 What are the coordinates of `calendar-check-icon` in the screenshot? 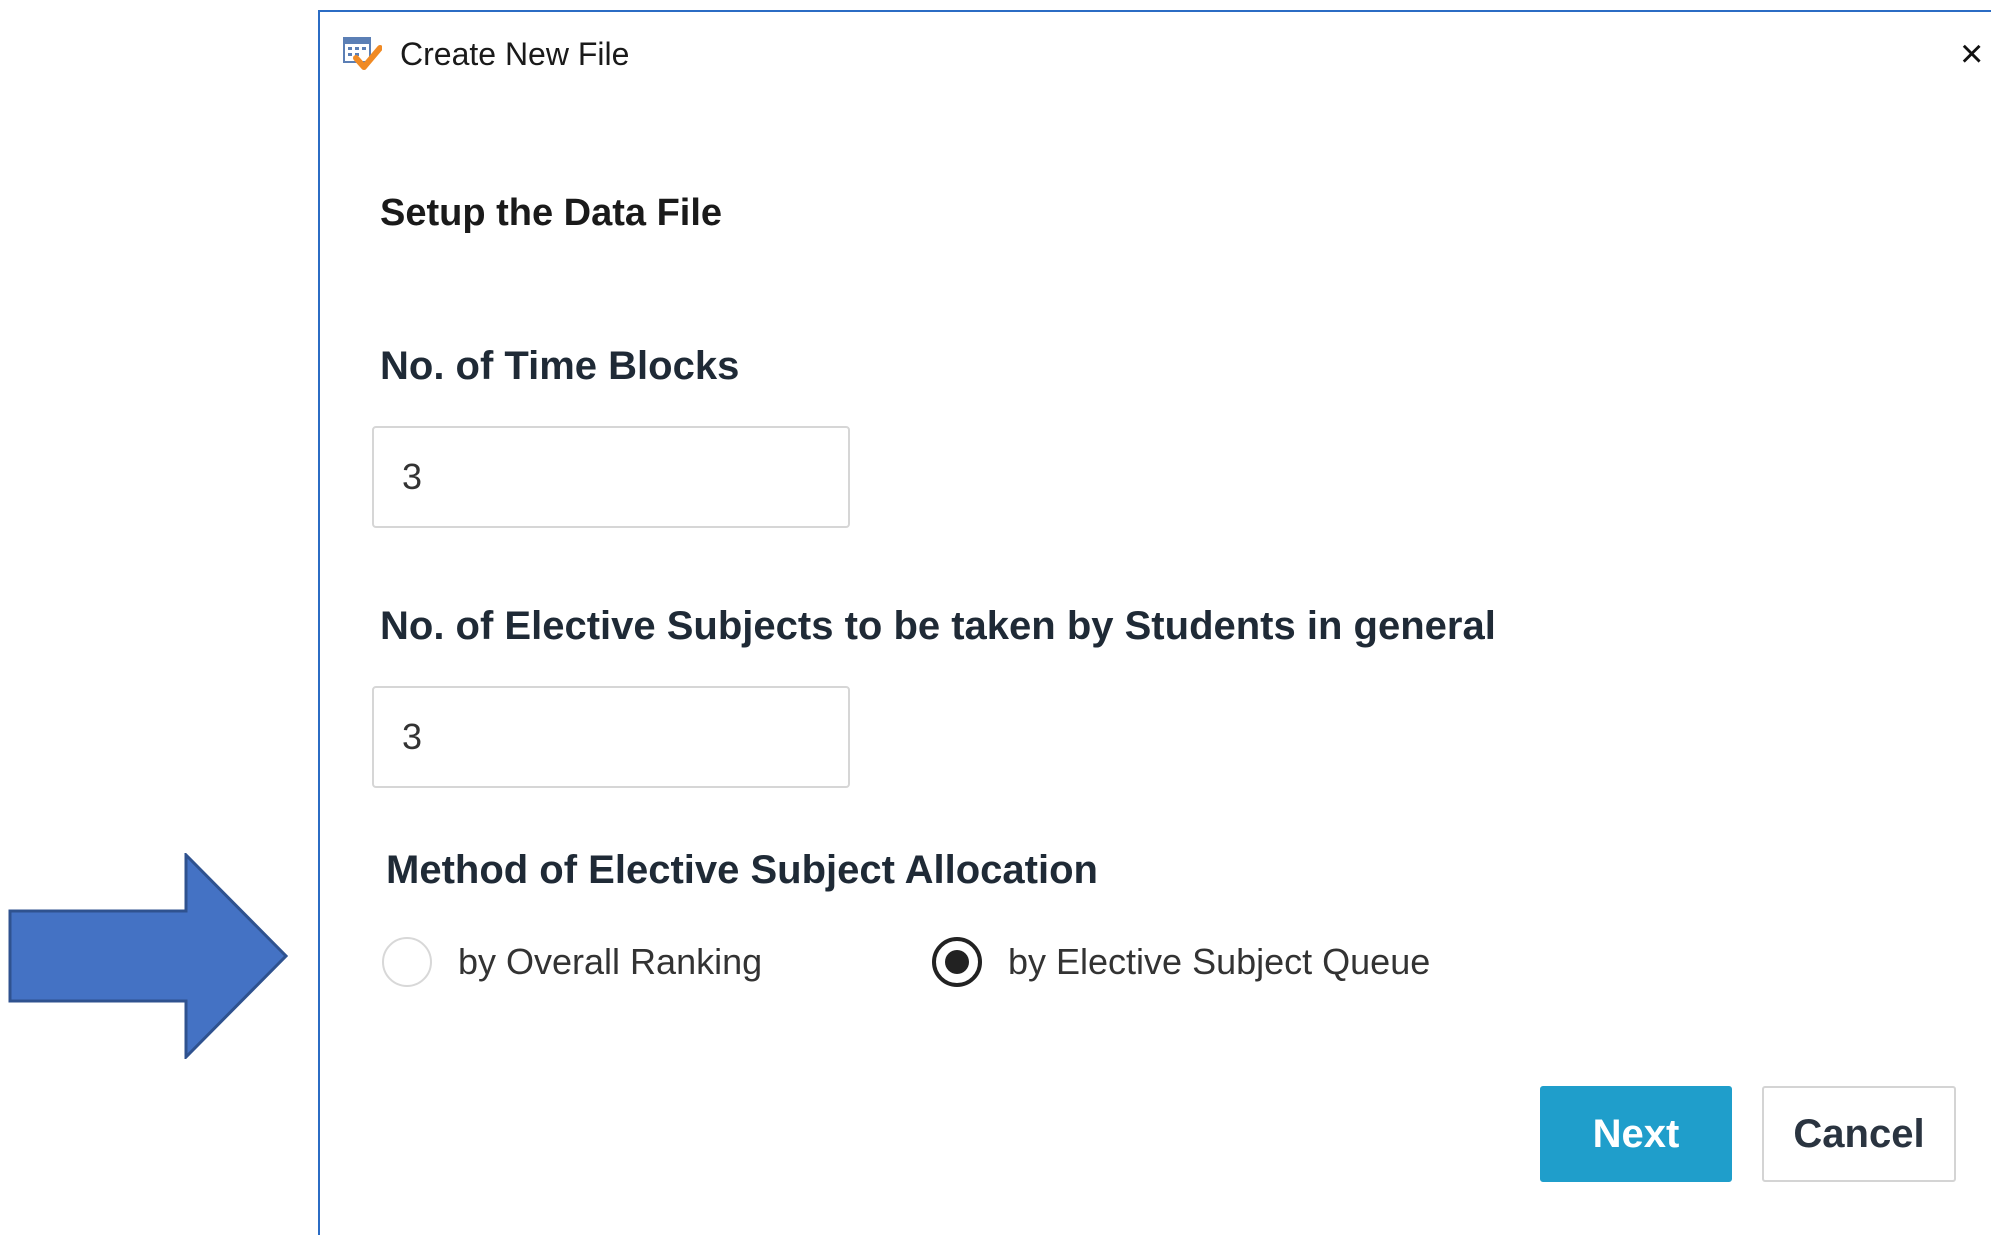 It's located at (362, 53).